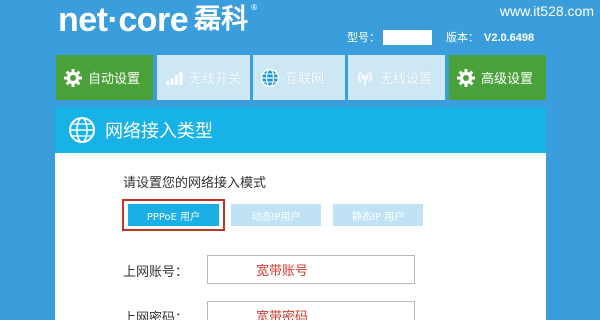 This screenshot has width=600, height=320. I want to click on logo-chinese-text: 磊科, so click(221, 19).